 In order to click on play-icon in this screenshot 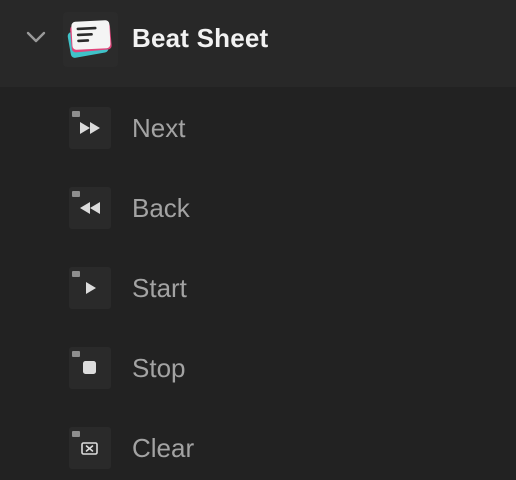, I will do `click(90, 288)`.